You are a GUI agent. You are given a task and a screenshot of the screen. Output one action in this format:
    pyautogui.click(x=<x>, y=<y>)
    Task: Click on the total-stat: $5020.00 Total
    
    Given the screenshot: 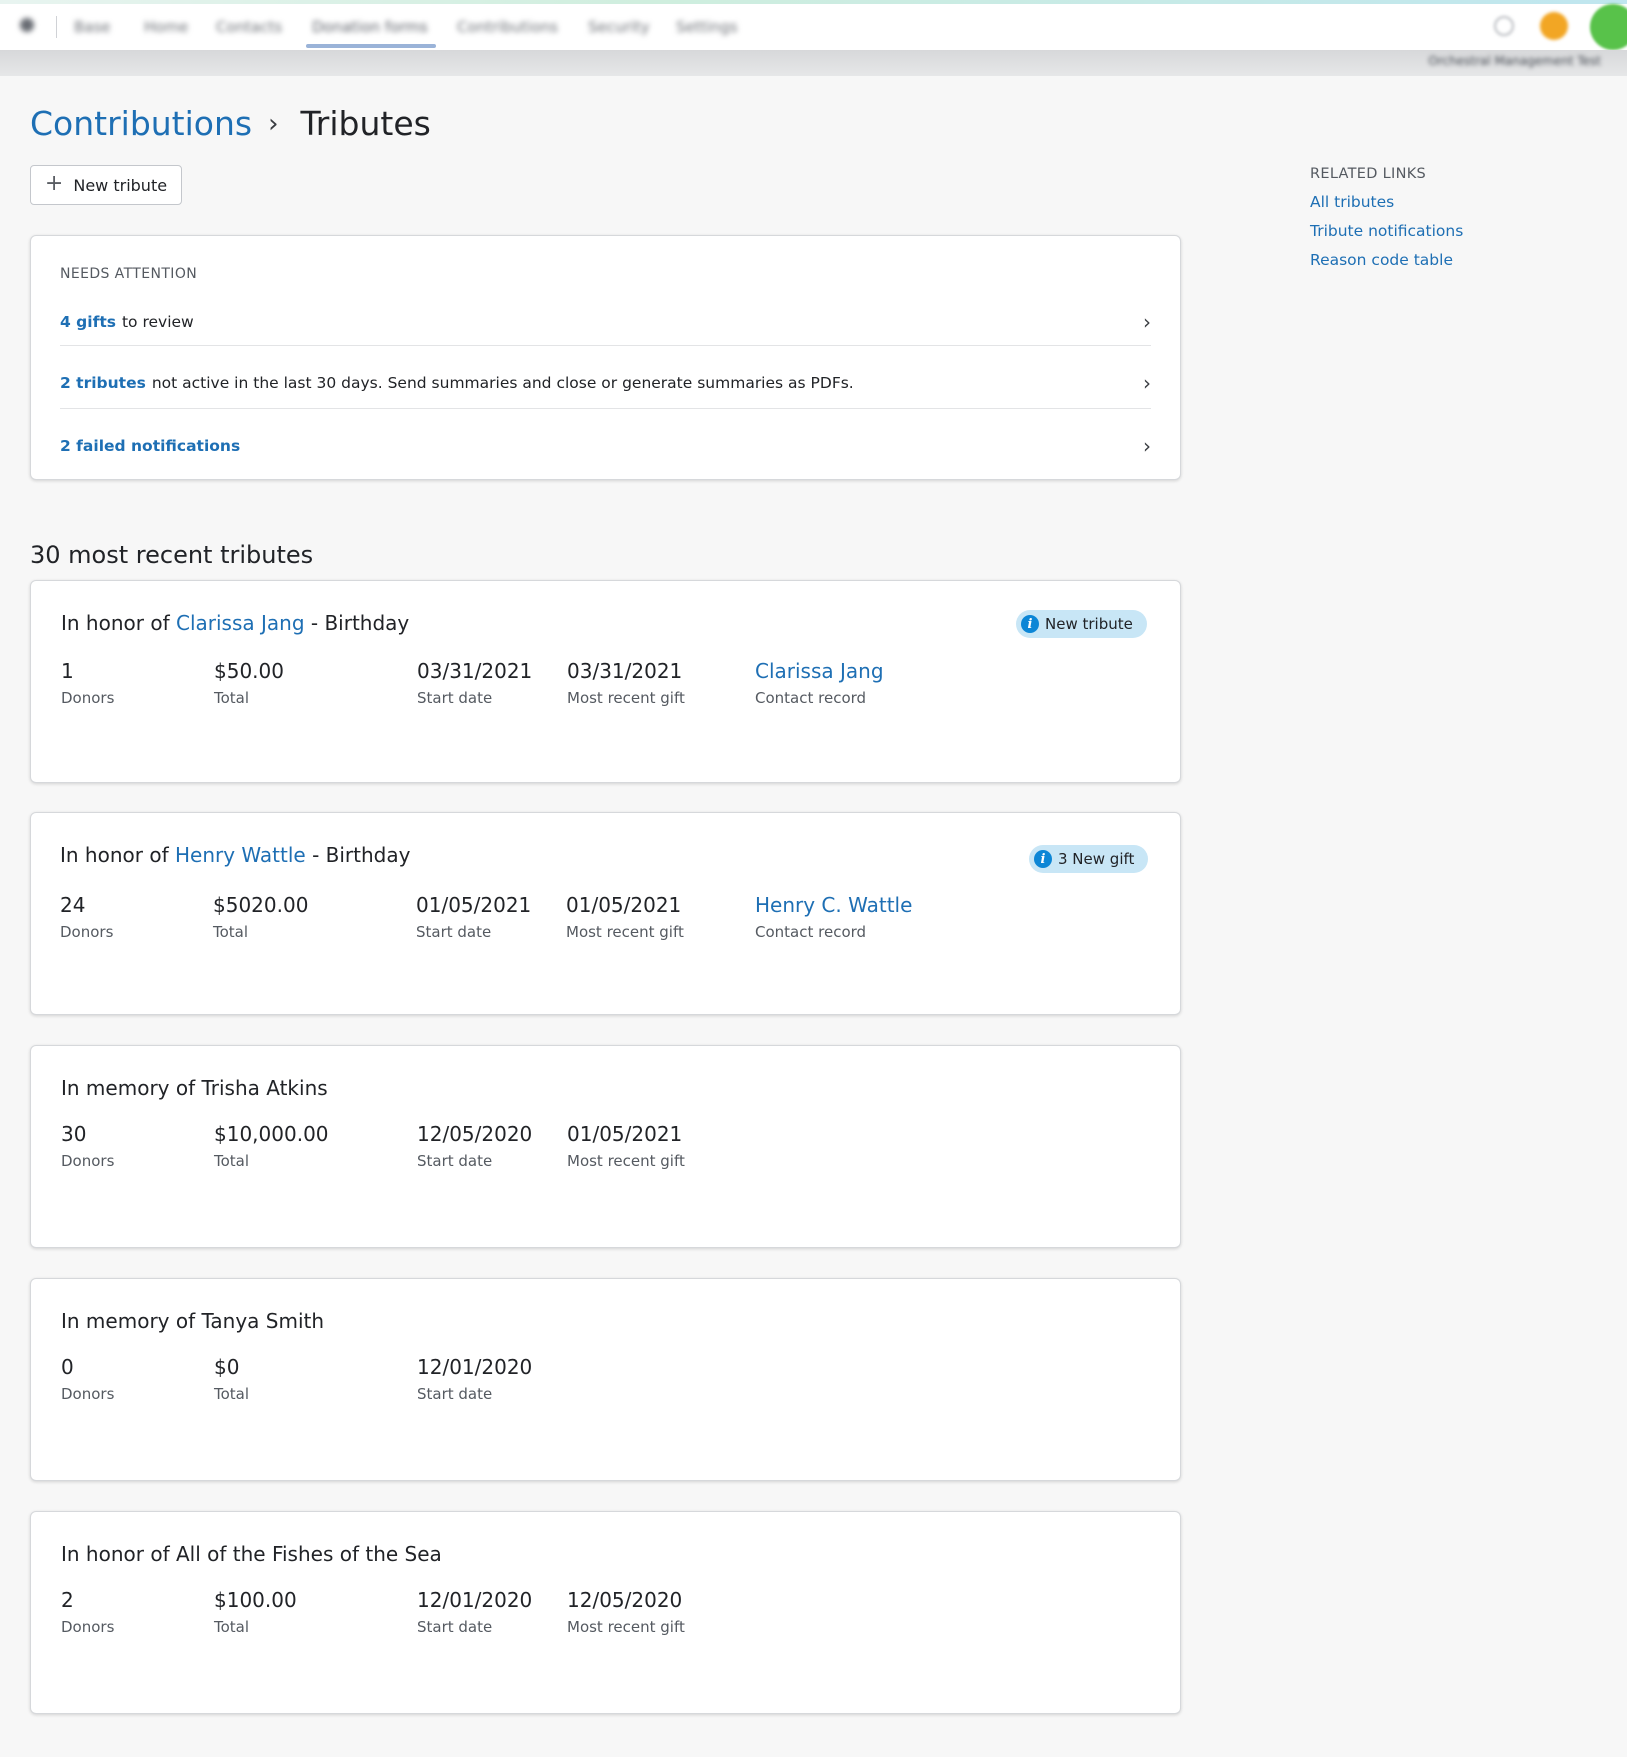 What is the action you would take?
    pyautogui.click(x=260, y=917)
    